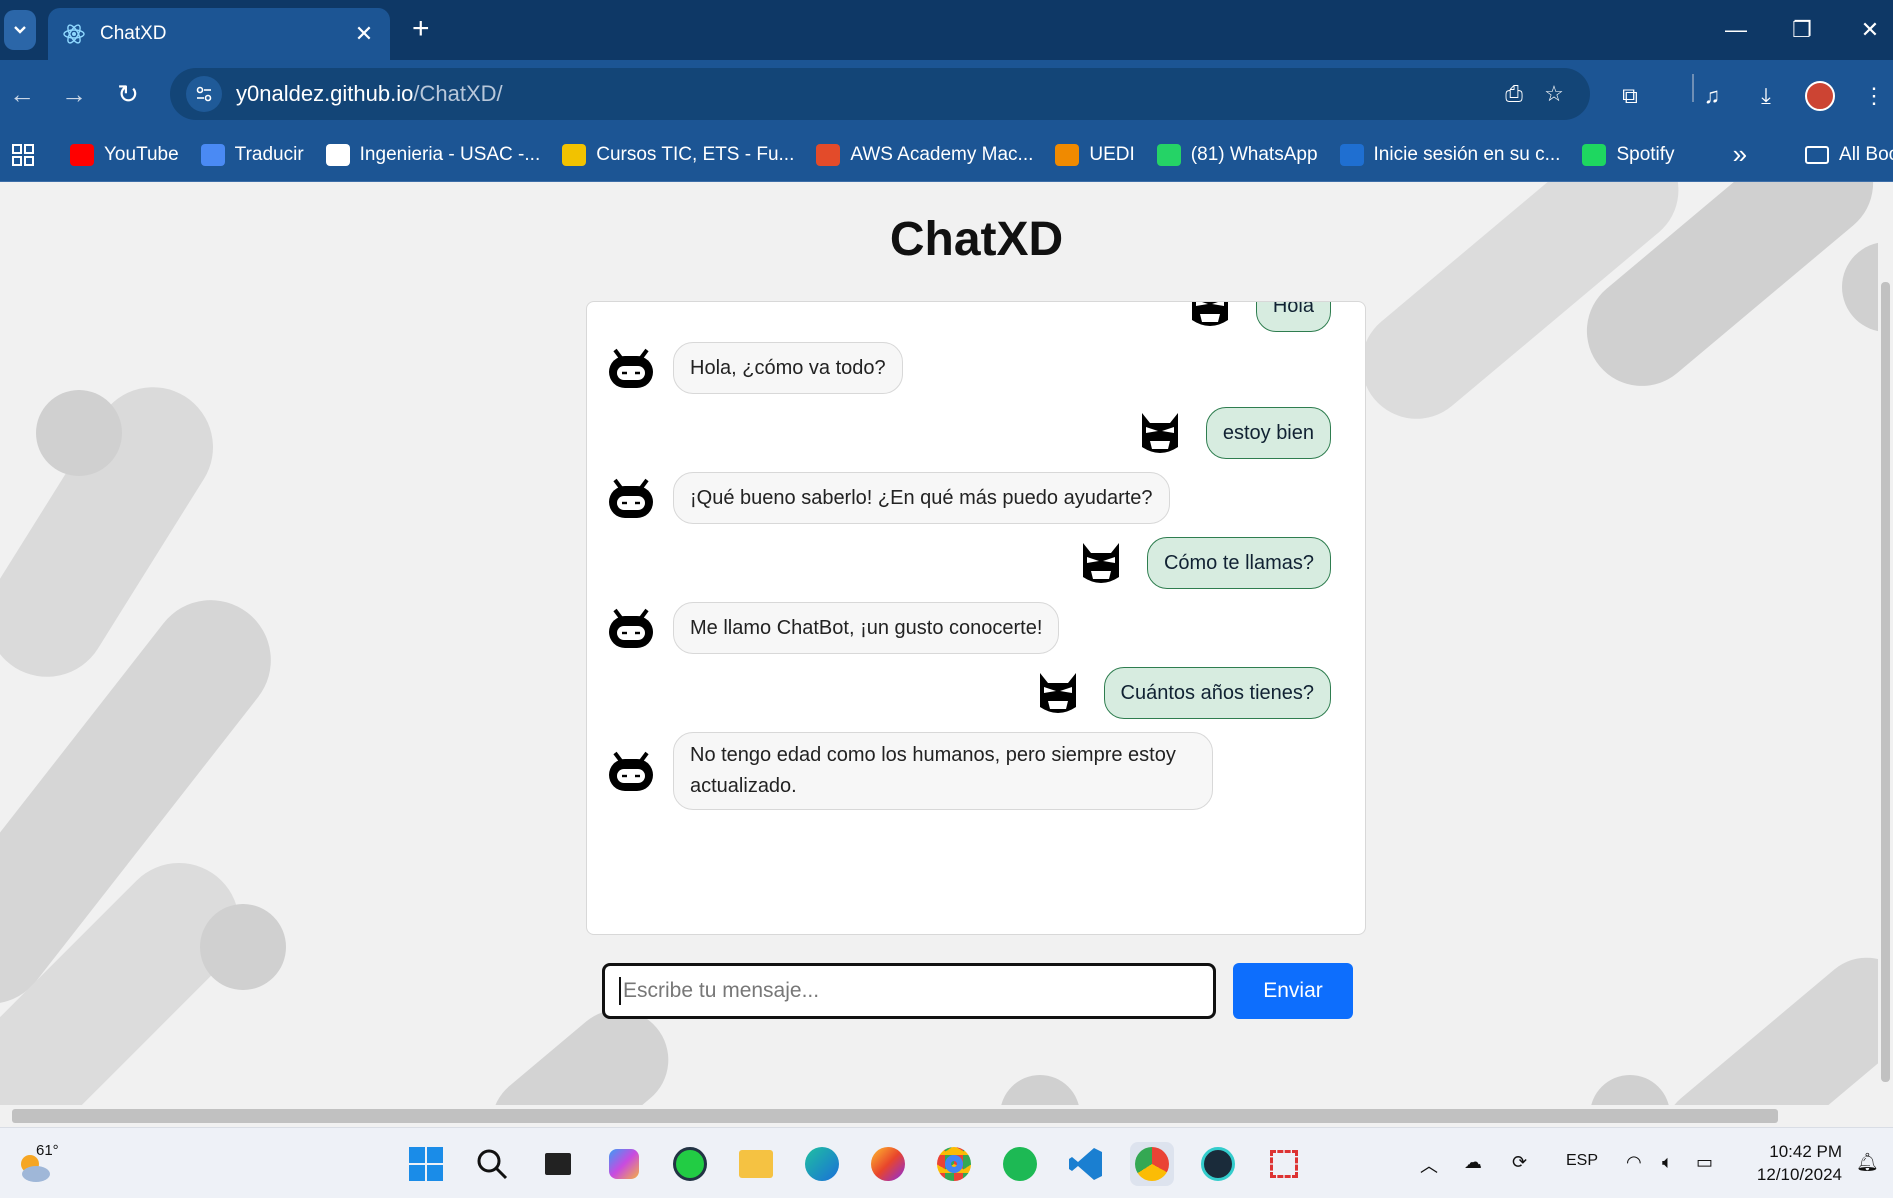 The height and width of the screenshot is (1198, 1893). What do you see at coordinates (1554, 94) in the screenshot?
I see `bookmark-star-icon: ☆` at bounding box center [1554, 94].